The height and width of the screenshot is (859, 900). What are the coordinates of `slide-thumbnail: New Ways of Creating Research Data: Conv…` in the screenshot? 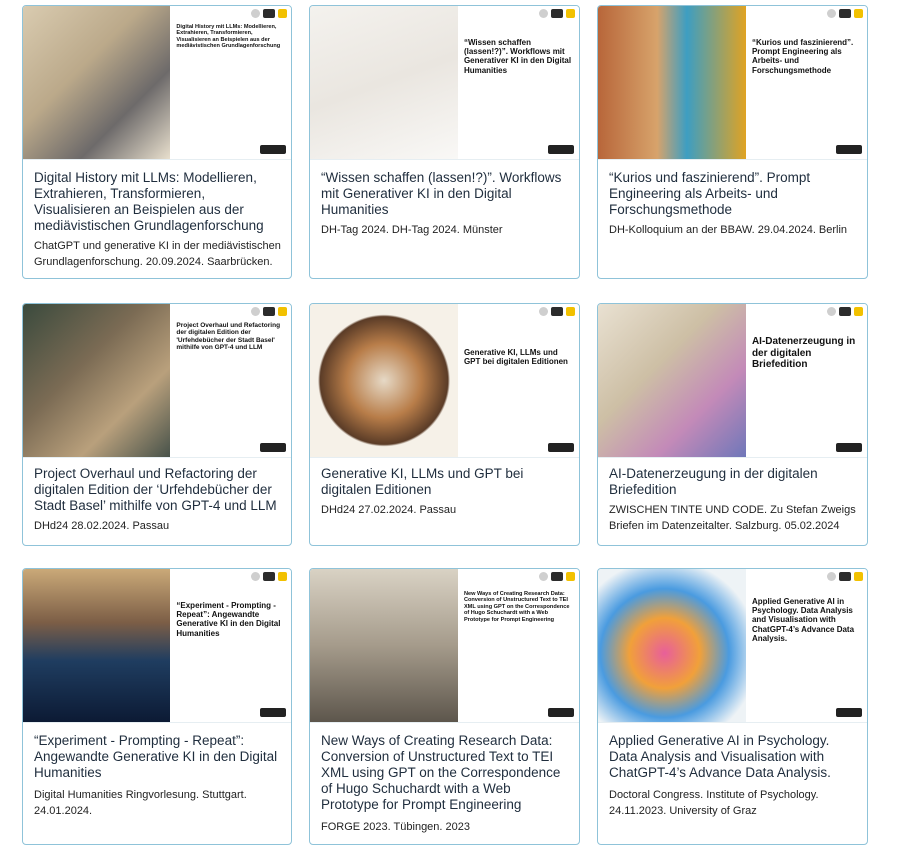 It's located at (444, 646).